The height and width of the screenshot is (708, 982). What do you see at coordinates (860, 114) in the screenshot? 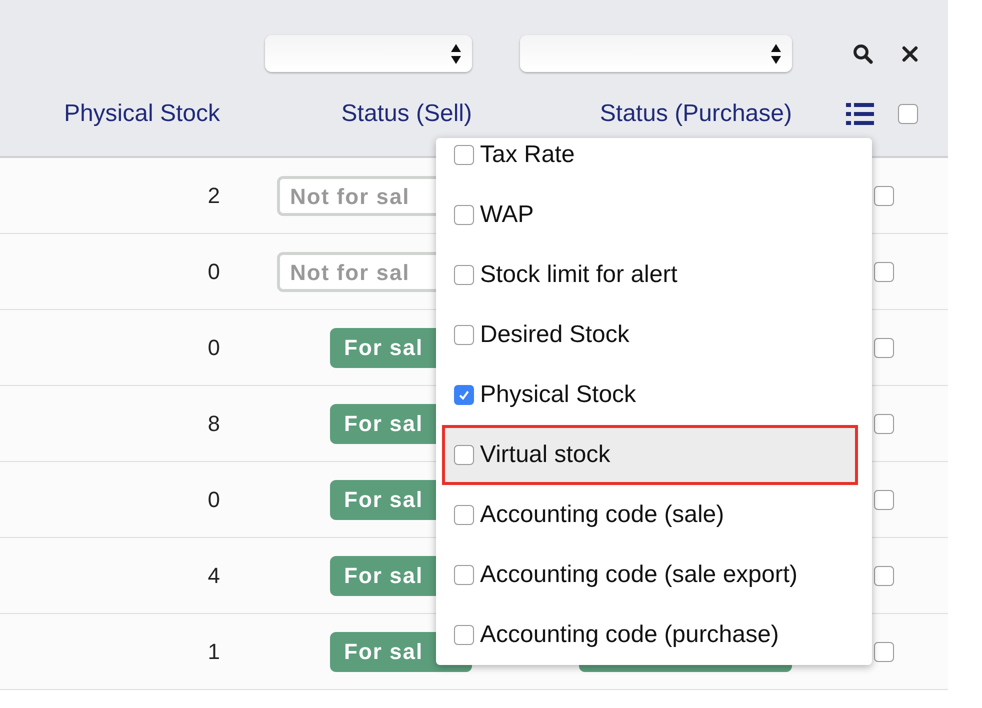
I see `list-icon` at bounding box center [860, 114].